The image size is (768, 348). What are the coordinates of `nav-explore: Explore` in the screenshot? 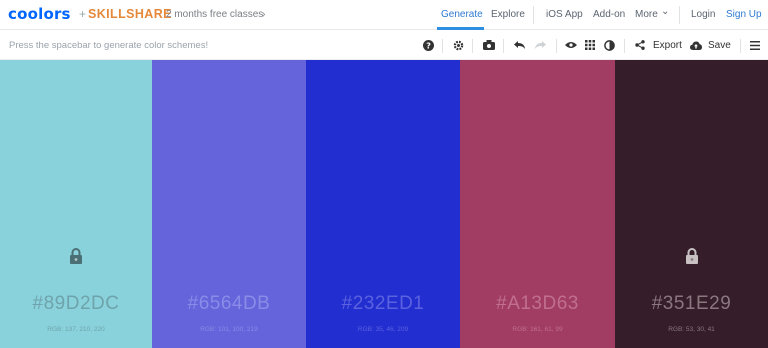 It's located at (508, 14).